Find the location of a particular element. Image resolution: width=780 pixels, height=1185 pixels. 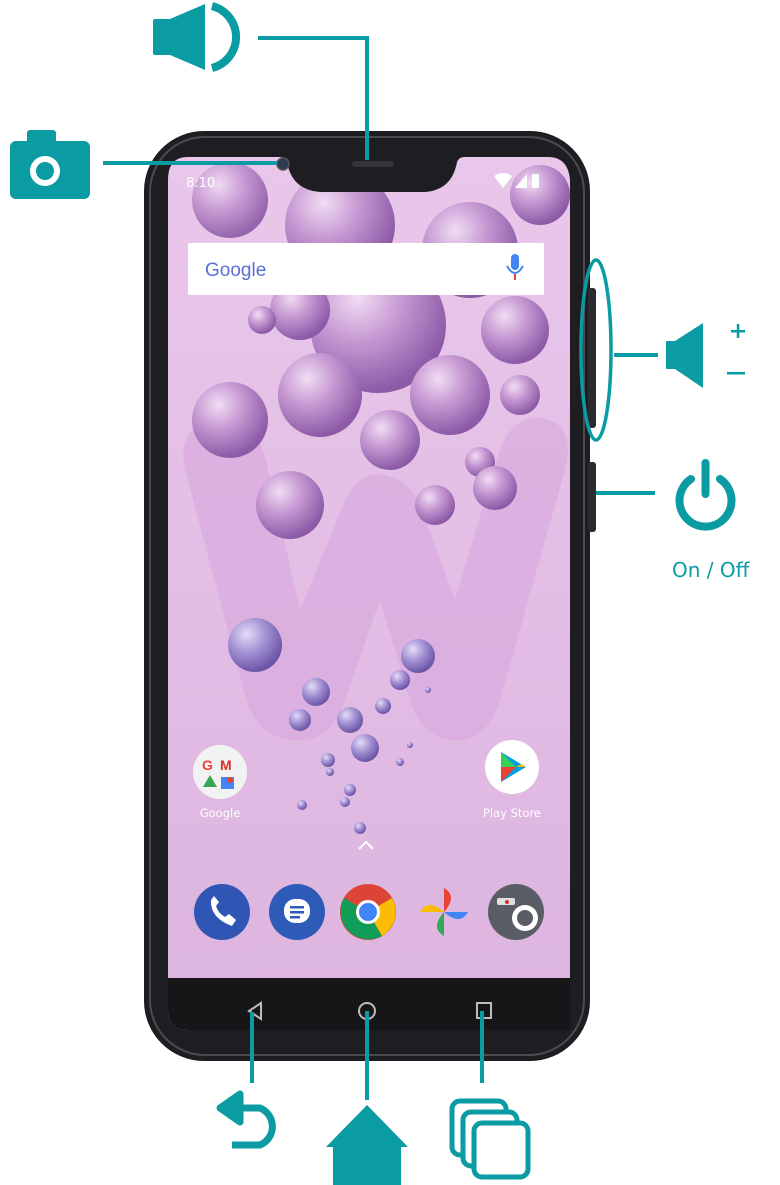

recent-apps-icon is located at coordinates (490, 1139).